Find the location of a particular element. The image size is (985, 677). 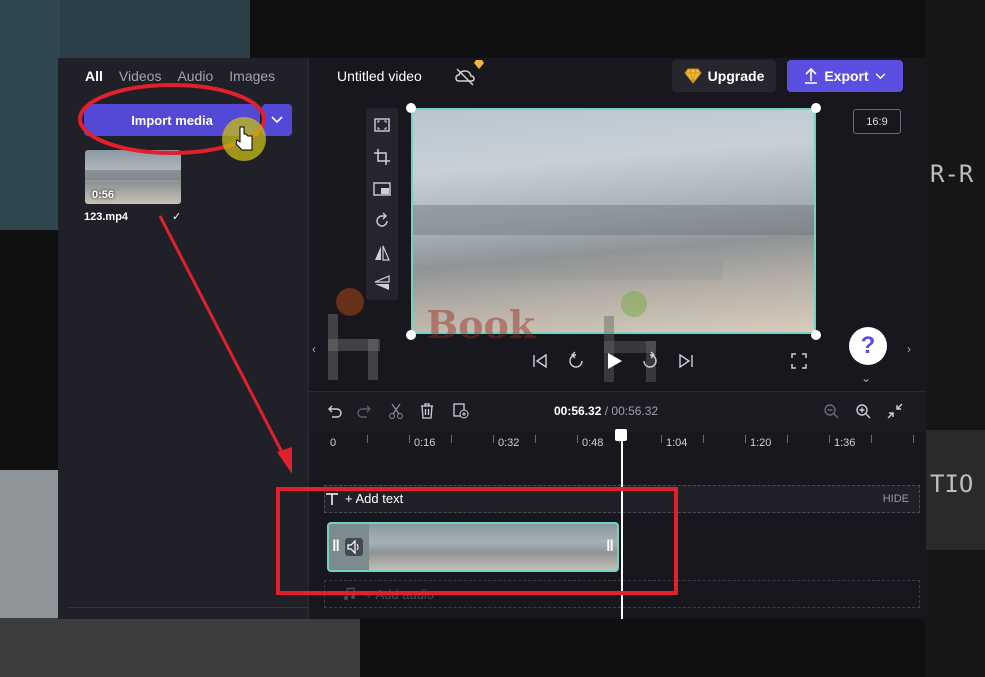

annotation-arrowhead is located at coordinates (284, 460).